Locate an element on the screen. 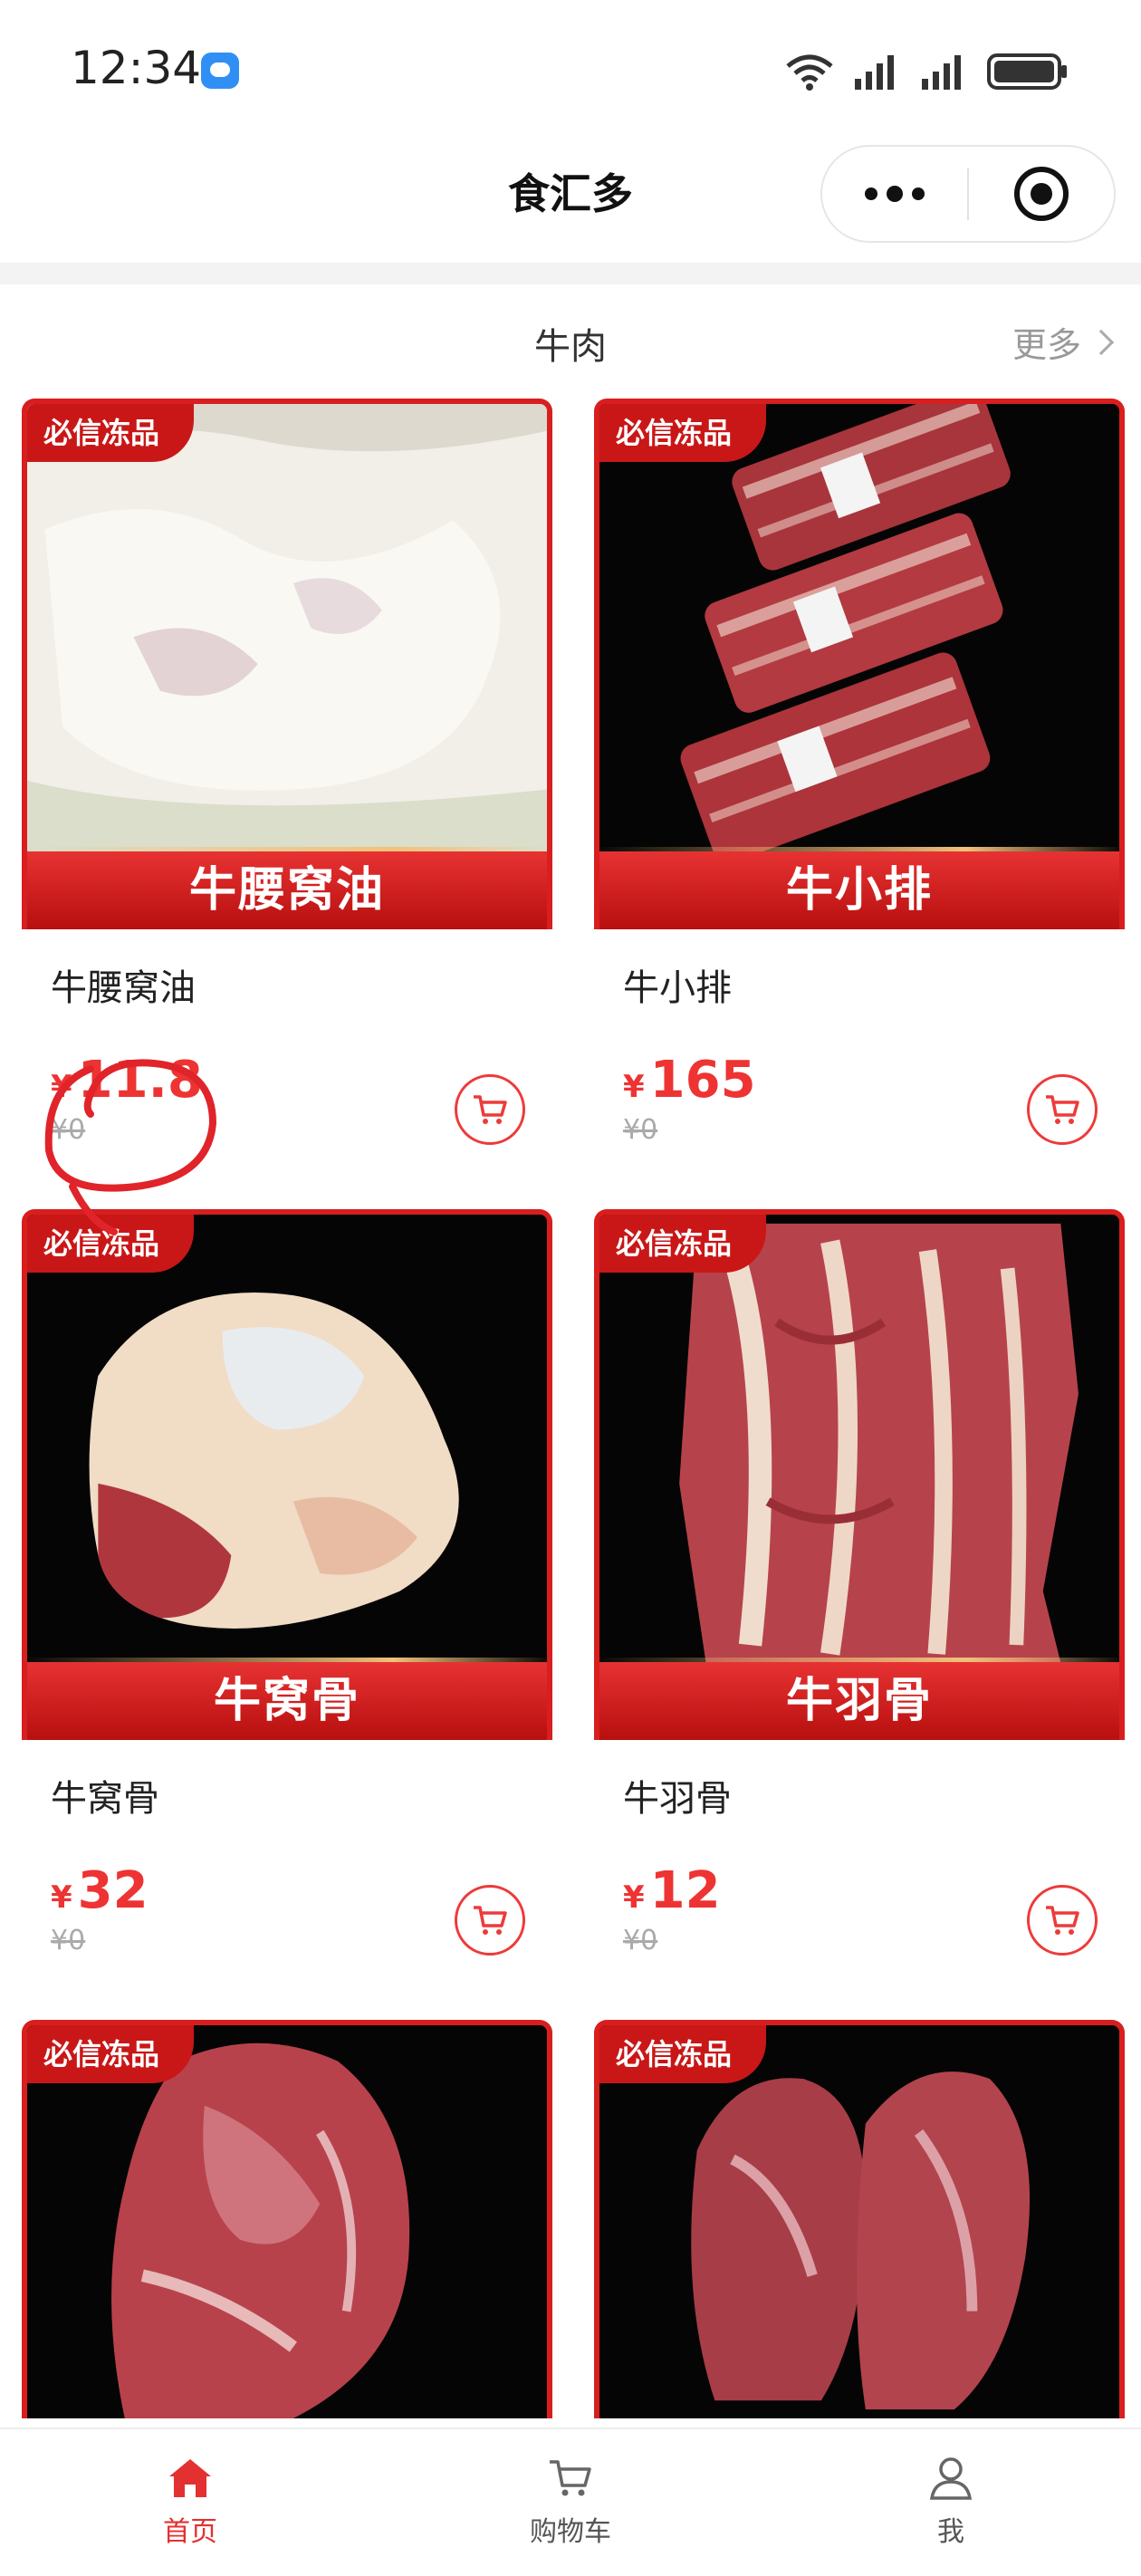 The width and height of the screenshot is (1141, 2576). product-name: 牛窝骨 is located at coordinates (105, 1799).